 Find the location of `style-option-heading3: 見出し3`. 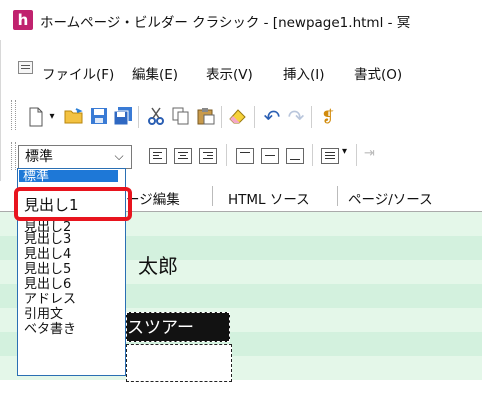

style-option-heading3: 見出し3 is located at coordinates (47, 240).